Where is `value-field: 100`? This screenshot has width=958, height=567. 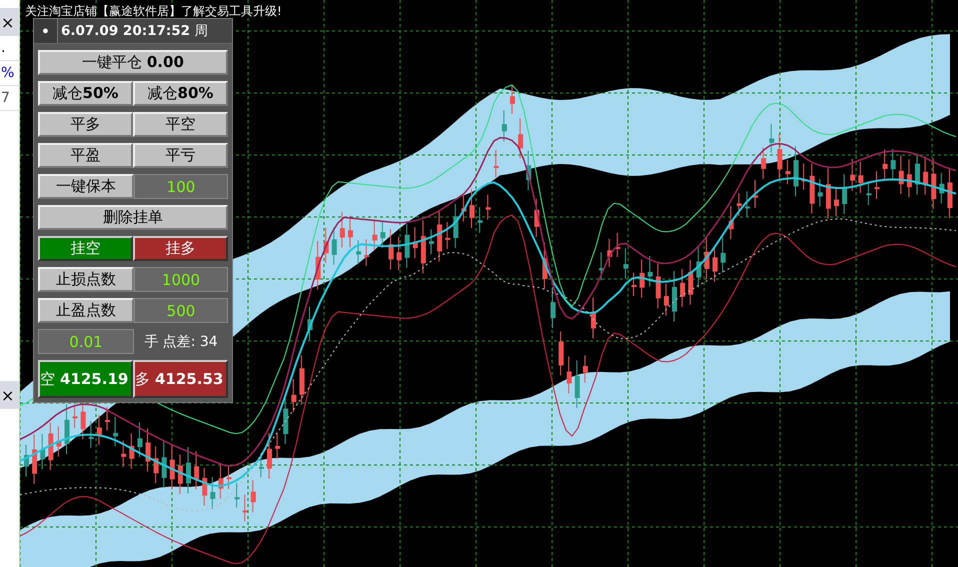 value-field: 100 is located at coordinates (181, 186).